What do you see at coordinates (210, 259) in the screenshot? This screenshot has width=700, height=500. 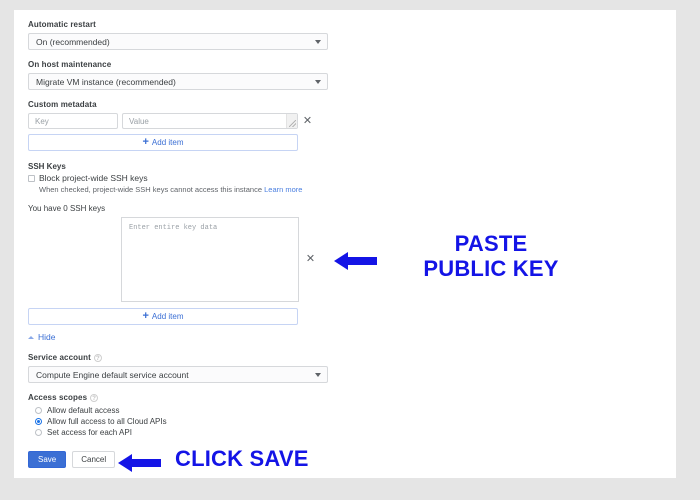 I see `ssh-key-textarea: Enter entire key data` at bounding box center [210, 259].